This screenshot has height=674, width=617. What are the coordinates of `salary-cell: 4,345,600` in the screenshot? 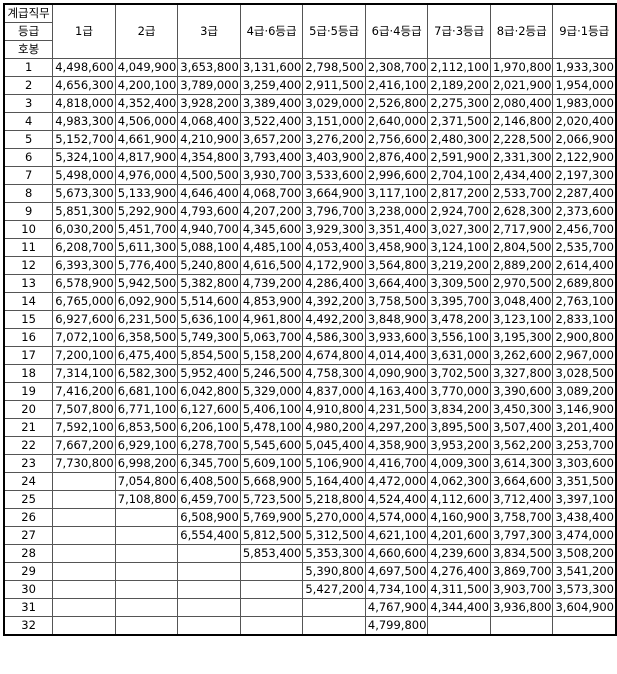 It's located at (271, 229).